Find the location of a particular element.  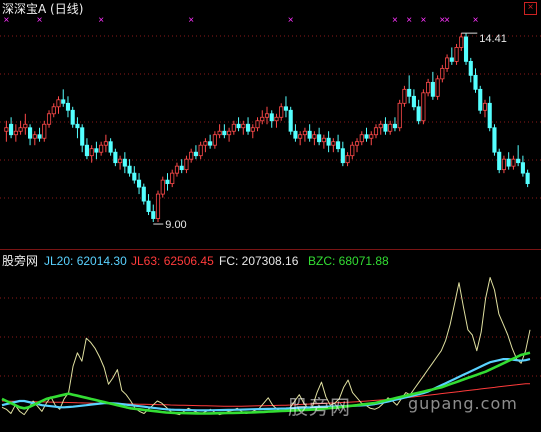

legend-bzc: BZC: 68071.88 is located at coordinates (348, 261).